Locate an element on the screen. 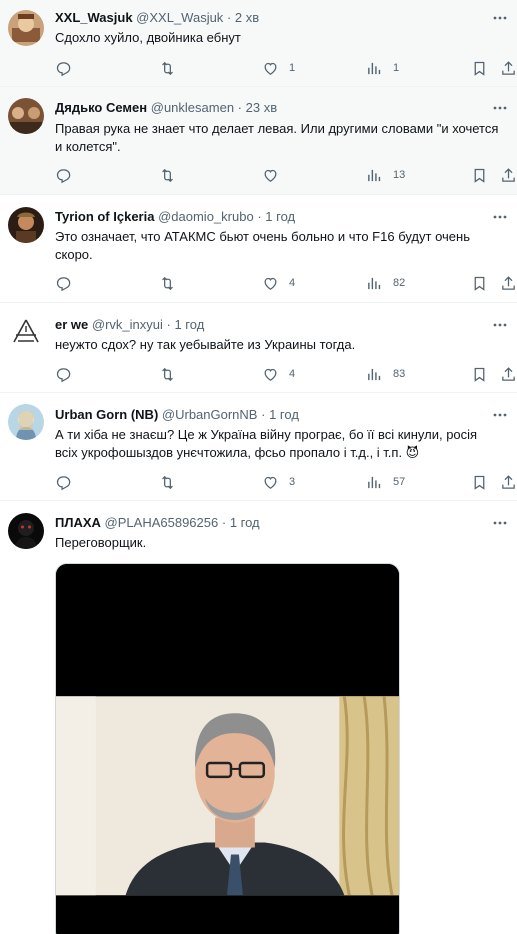  views-button: 13 is located at coordinates (385, 175).